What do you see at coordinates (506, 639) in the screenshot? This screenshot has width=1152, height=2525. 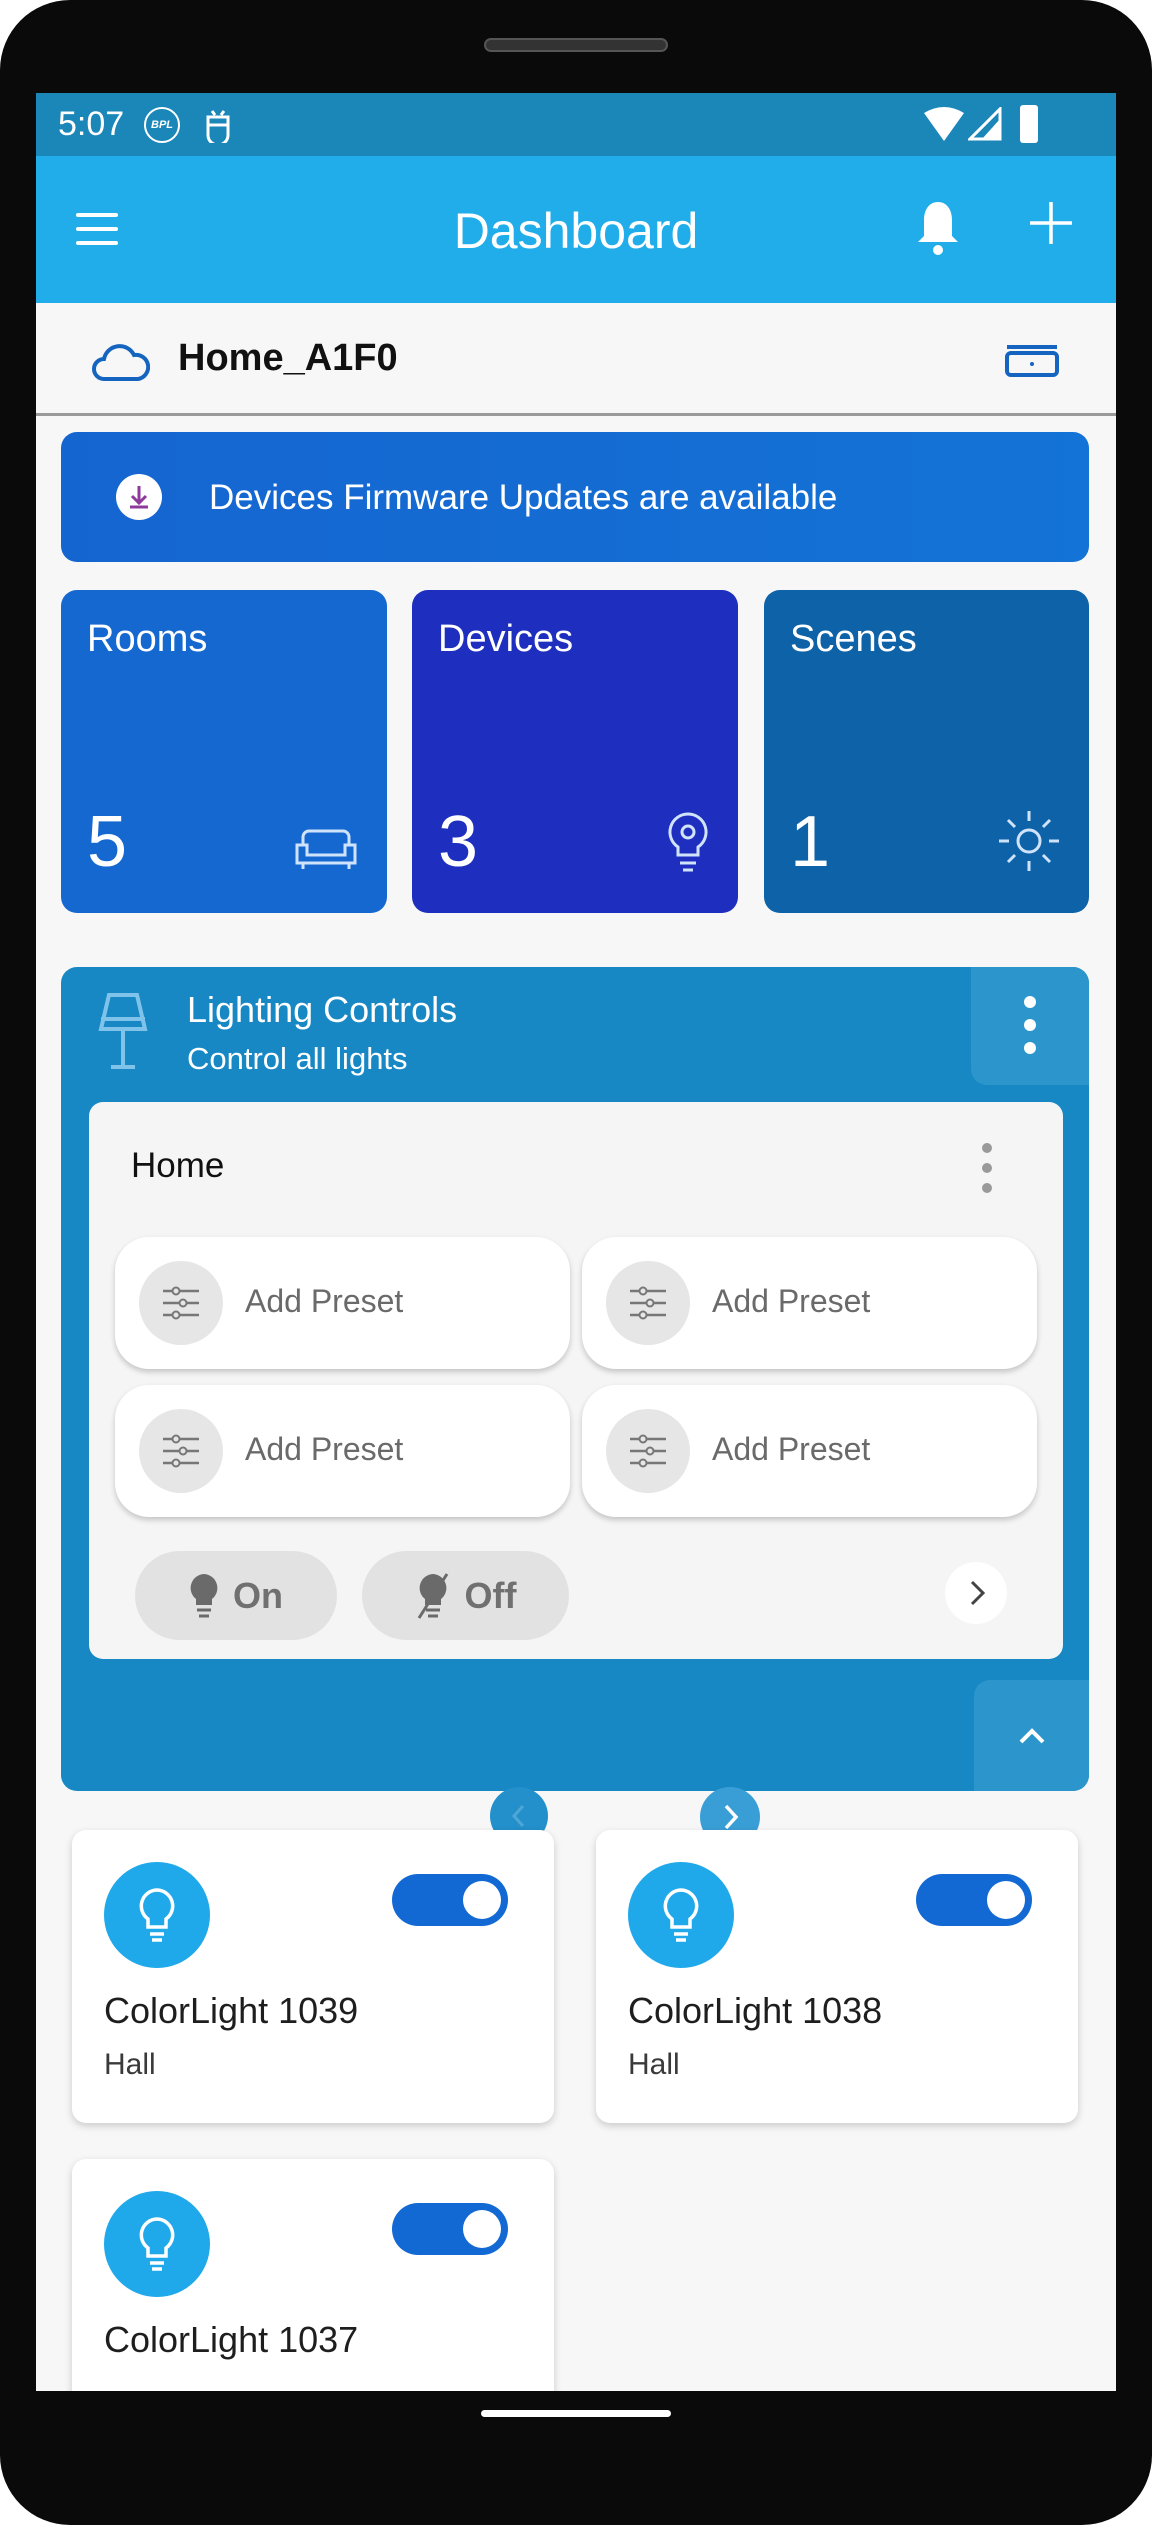 I see `tile-devices-label: Devices` at bounding box center [506, 639].